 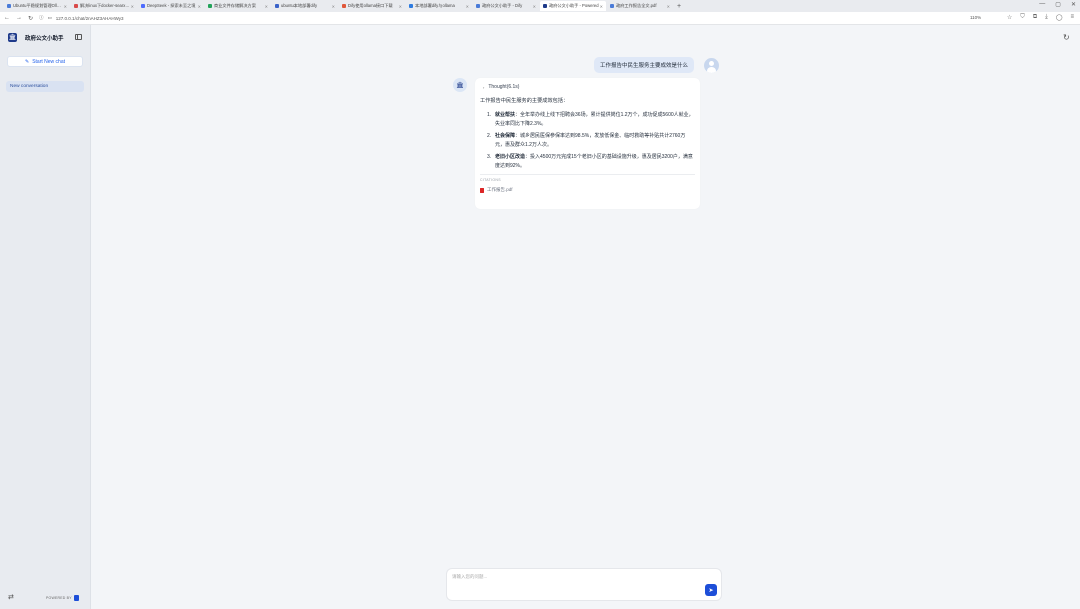 I want to click on new-tab-button: +, so click(x=679, y=6).